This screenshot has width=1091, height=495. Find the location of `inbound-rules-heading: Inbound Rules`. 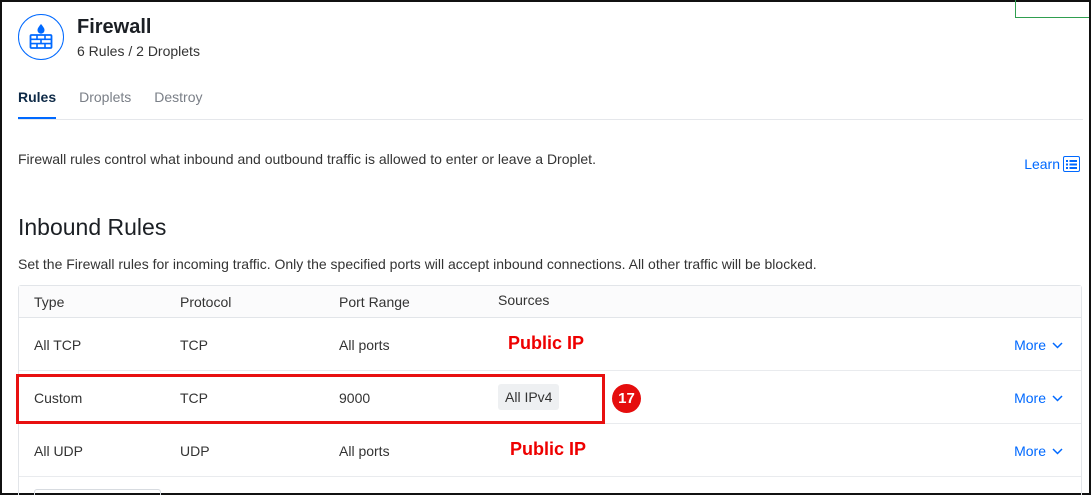

inbound-rules-heading: Inbound Rules is located at coordinates (92, 227).